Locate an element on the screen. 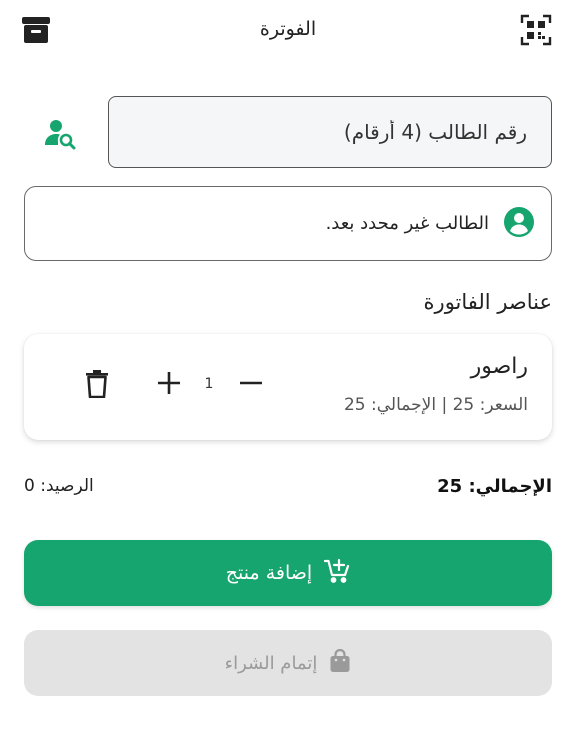  invoice-items-title: عناصر الفاتورة is located at coordinates (487, 302).